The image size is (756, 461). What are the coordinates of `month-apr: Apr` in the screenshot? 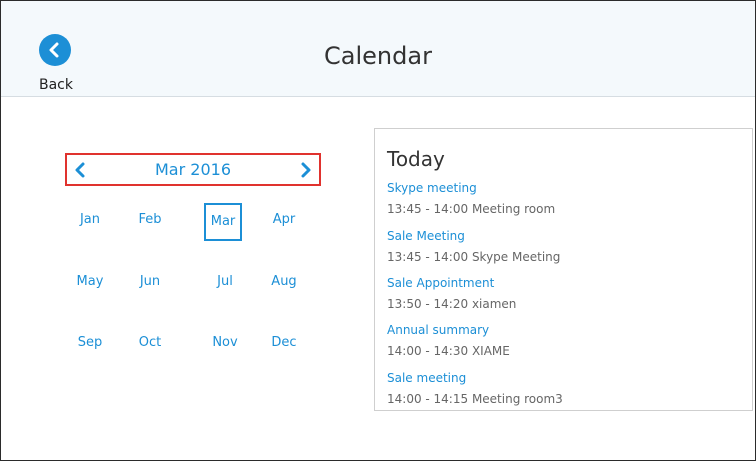 It's located at (284, 220).